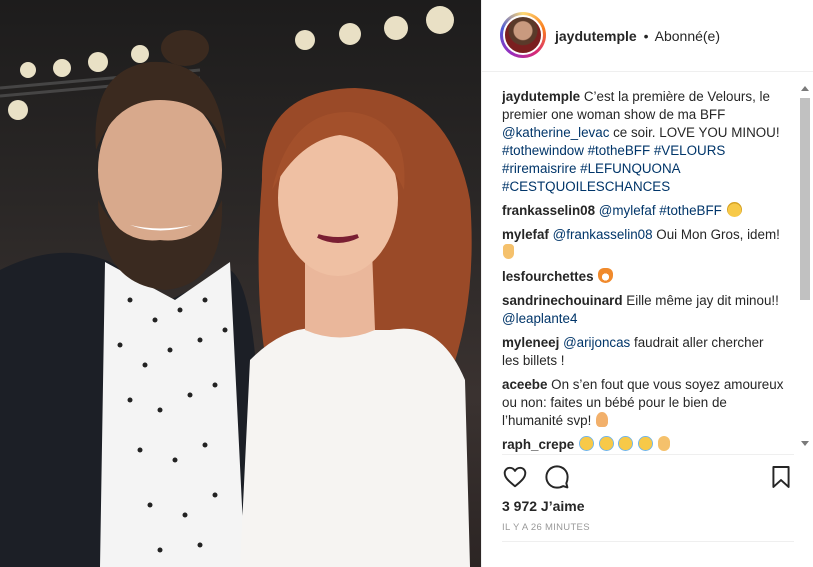 The height and width of the screenshot is (567, 813). What do you see at coordinates (663, 443) in the screenshot?
I see `ok-hand-emoji-icon` at bounding box center [663, 443].